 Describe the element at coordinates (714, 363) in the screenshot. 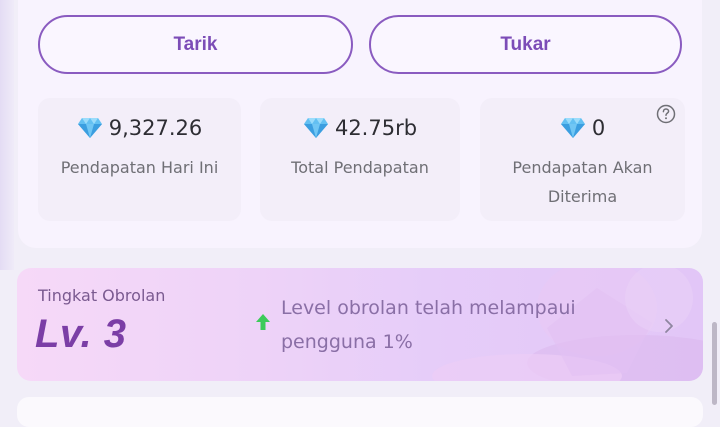

I see `scrollbar` at that location.